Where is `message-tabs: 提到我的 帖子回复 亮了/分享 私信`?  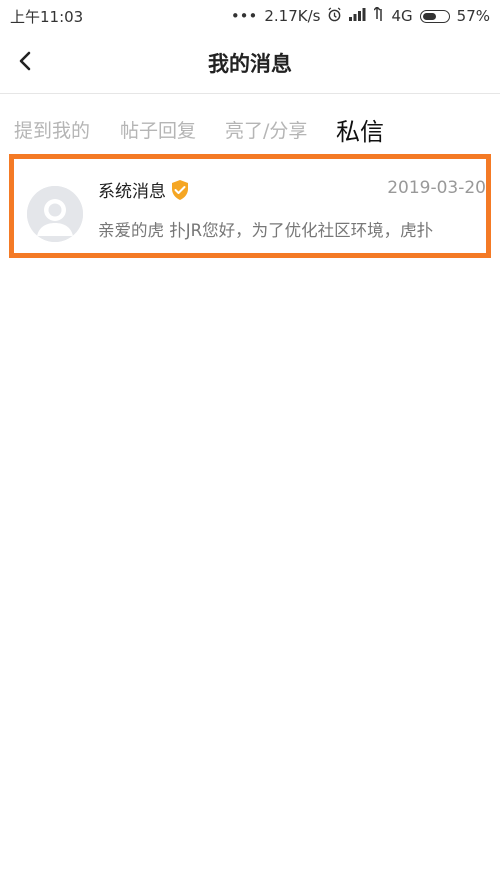 message-tabs: 提到我的 帖子回复 亮了/分享 私信 is located at coordinates (250, 126).